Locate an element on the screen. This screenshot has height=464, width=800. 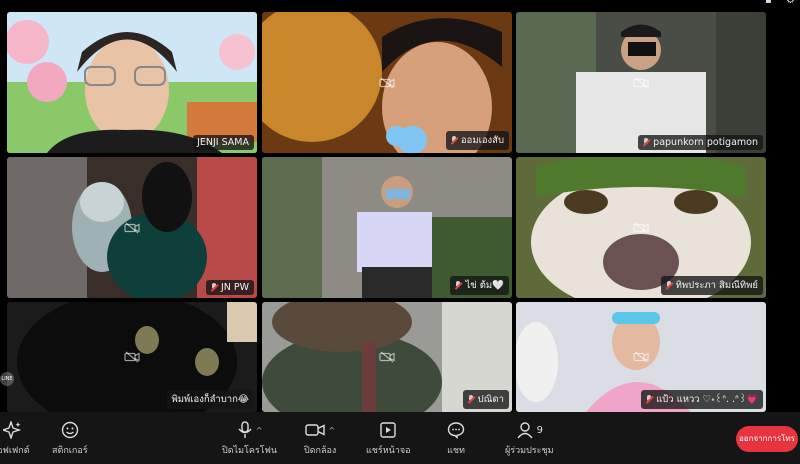
participants-button: 9 ผู้ร่วมประชุม is located at coordinates (529, 438).